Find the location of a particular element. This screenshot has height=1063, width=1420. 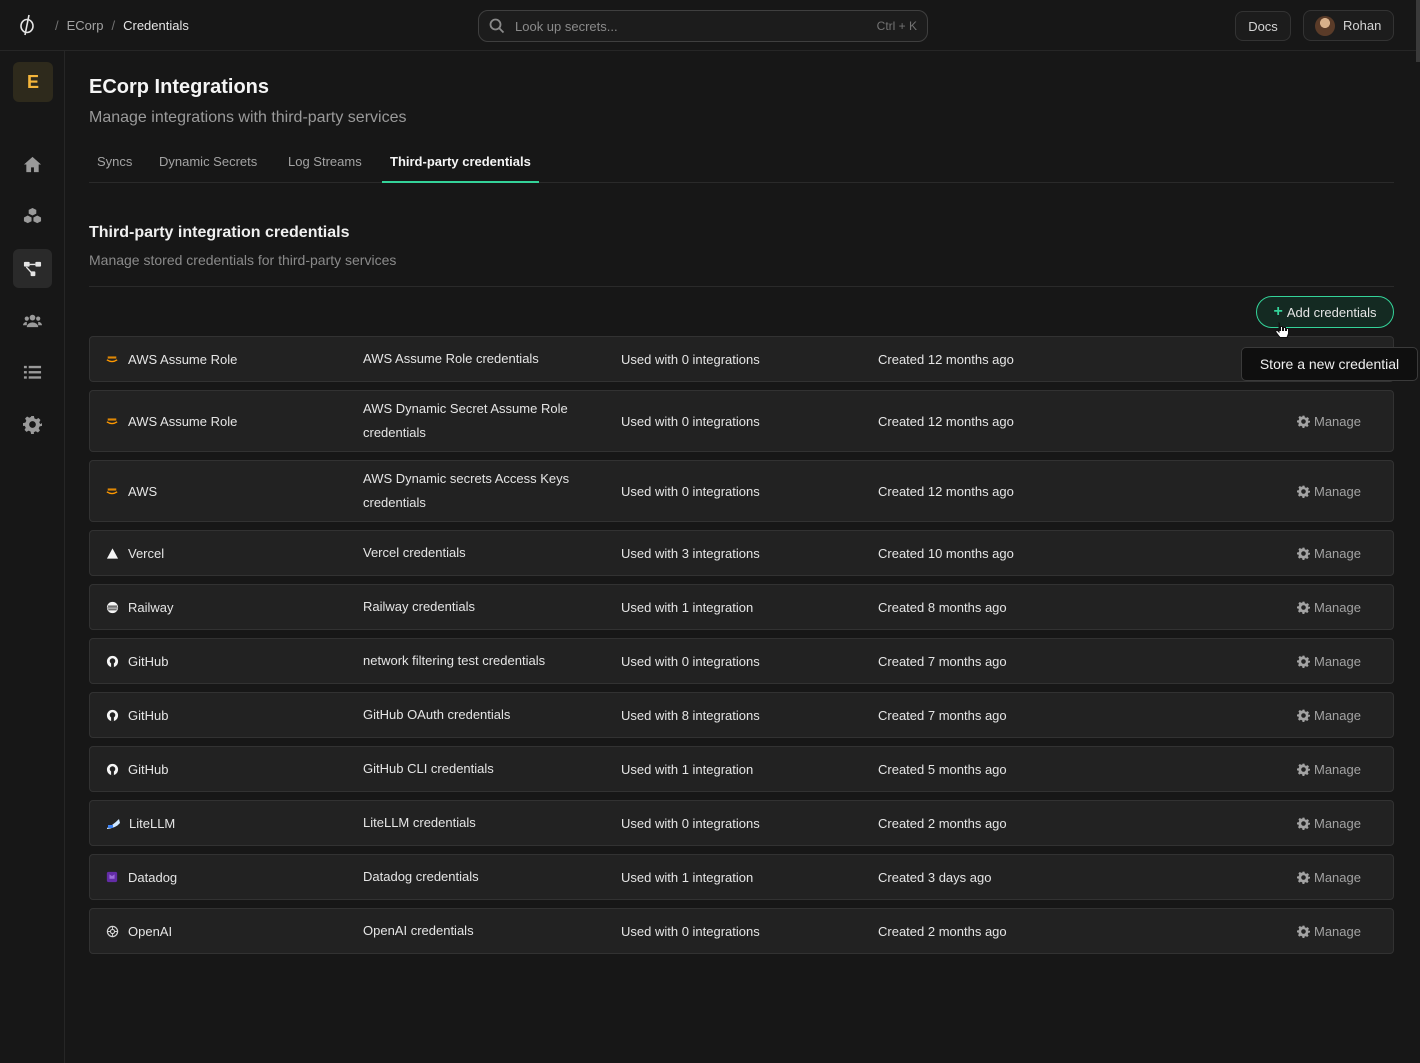

credential-name: GitHub OAuth credentials is located at coordinates (437, 714).